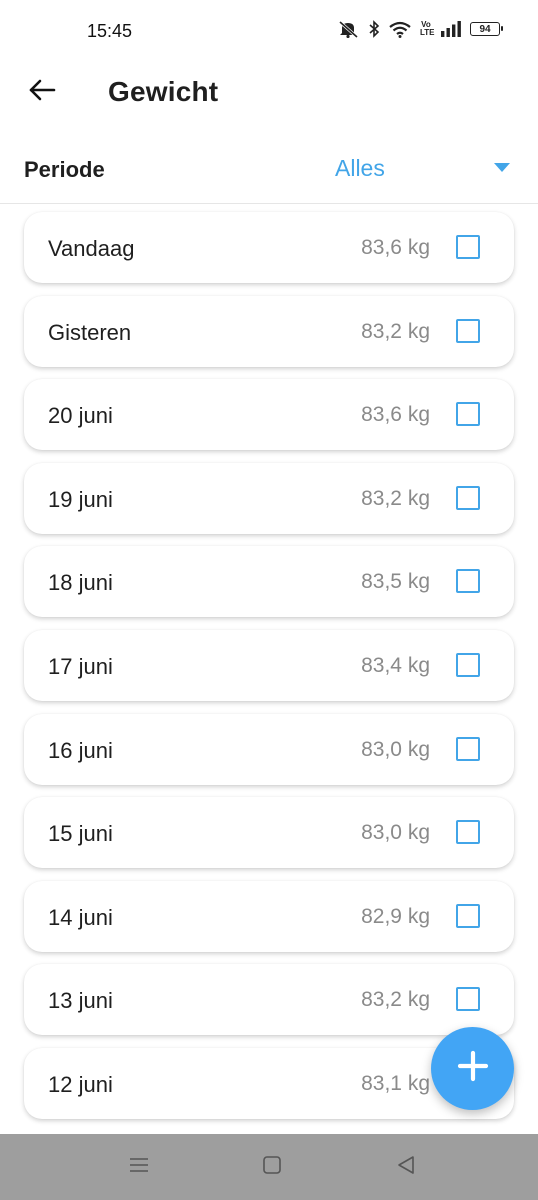  Describe the element at coordinates (395, 581) in the screenshot. I see `entry-weight: 83,5 kg` at that location.